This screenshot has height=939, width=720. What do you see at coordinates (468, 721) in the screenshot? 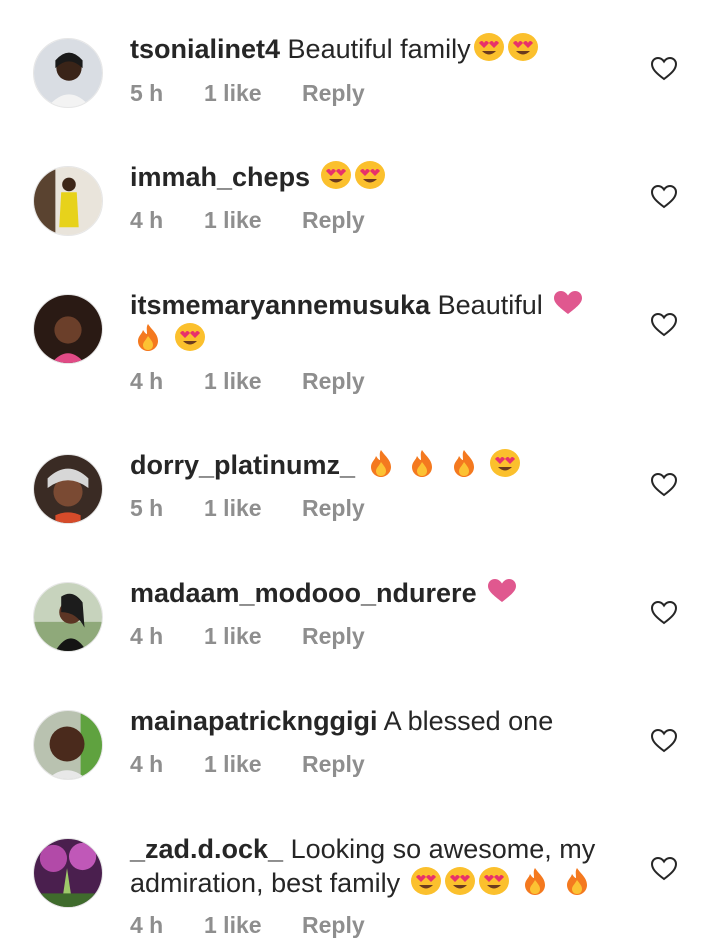
I see `comment-body: A blessed one` at bounding box center [468, 721].